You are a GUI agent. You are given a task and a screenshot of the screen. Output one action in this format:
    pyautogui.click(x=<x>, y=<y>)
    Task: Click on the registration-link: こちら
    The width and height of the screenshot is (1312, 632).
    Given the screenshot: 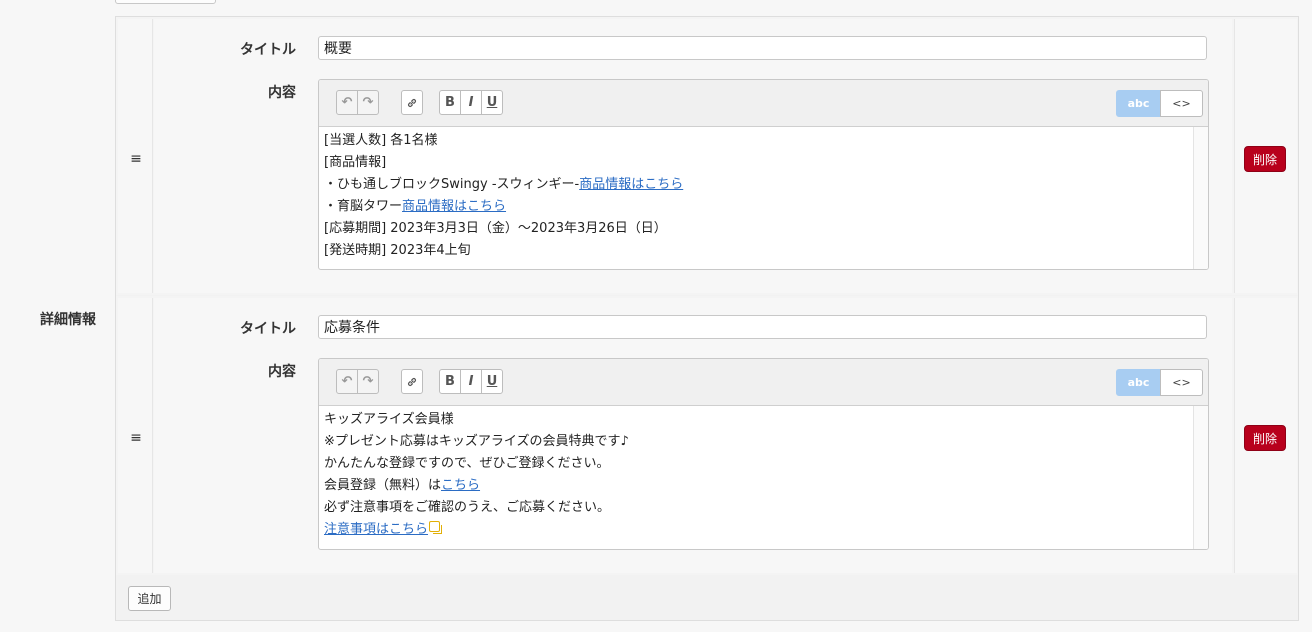 What is the action you would take?
    pyautogui.click(x=460, y=485)
    